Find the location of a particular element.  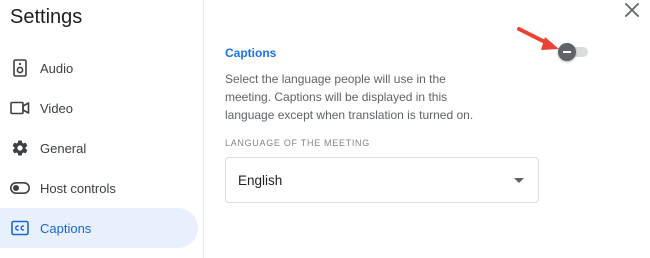

language-select: English is located at coordinates (382, 180).